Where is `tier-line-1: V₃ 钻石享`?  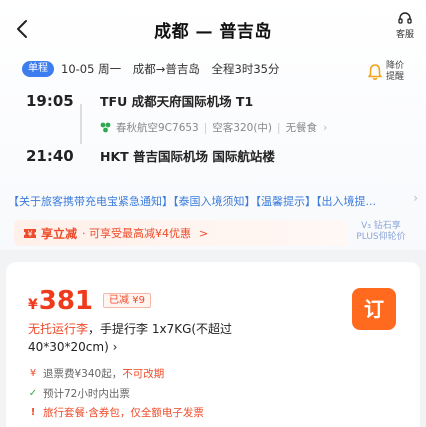
tier-line-1: V₃ 钻石享 is located at coordinates (381, 226).